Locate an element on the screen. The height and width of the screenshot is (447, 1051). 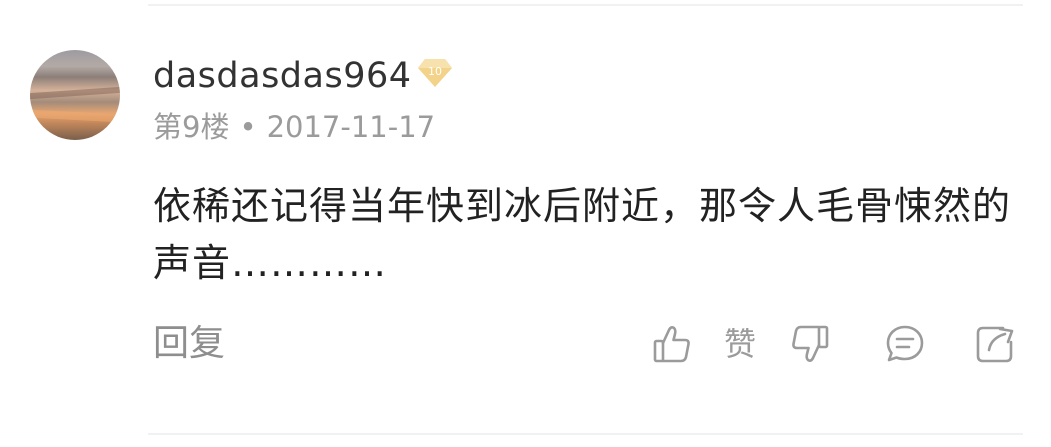
level-badge-text: 10 is located at coordinates (435, 71).